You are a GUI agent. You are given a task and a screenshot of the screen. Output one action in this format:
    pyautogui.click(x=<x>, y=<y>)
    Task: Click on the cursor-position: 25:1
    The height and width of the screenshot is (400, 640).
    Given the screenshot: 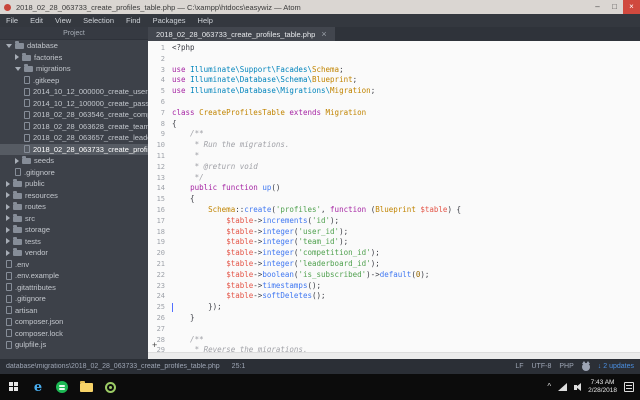 What is the action you would take?
    pyautogui.click(x=239, y=366)
    